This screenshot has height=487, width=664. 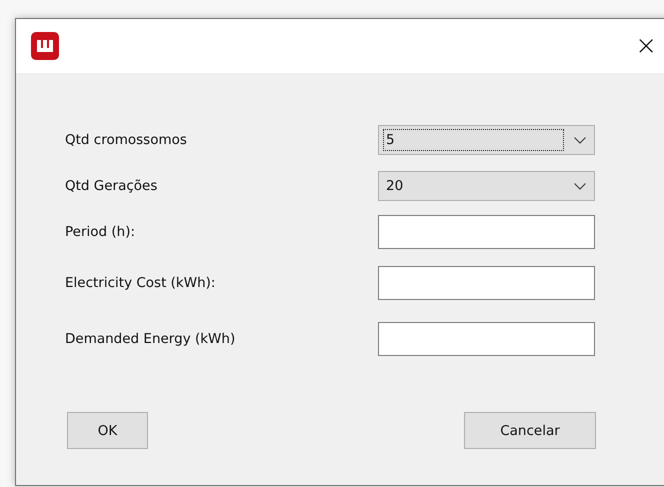 I want to click on app-logo-icon, so click(x=45, y=46).